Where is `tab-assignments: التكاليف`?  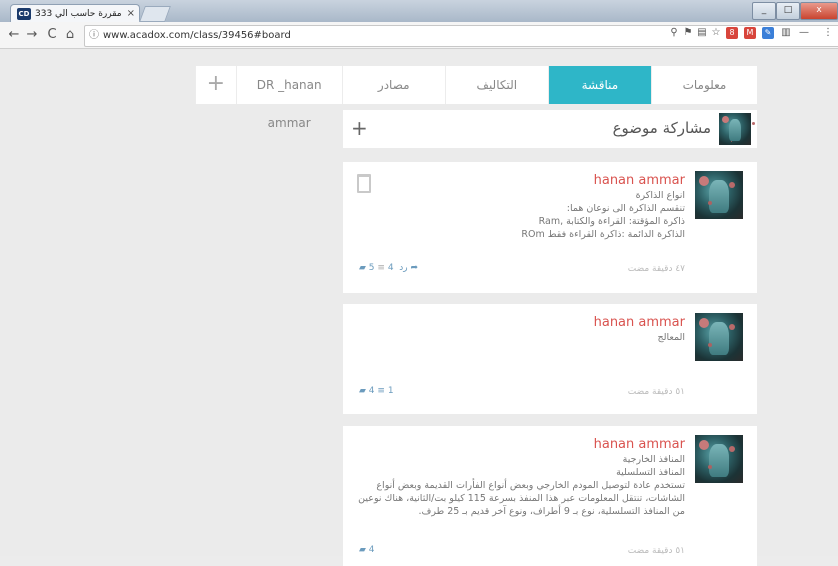 tab-assignments: التكاليف is located at coordinates (496, 85).